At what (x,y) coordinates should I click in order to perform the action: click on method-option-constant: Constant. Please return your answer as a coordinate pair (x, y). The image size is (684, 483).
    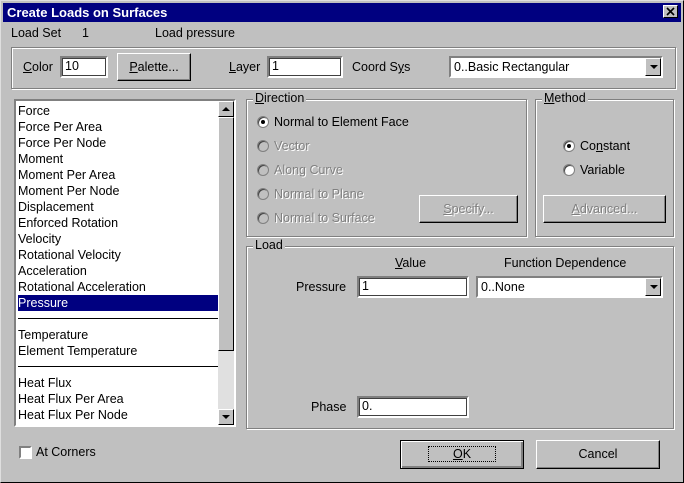
    Looking at the image, I should click on (605, 146).